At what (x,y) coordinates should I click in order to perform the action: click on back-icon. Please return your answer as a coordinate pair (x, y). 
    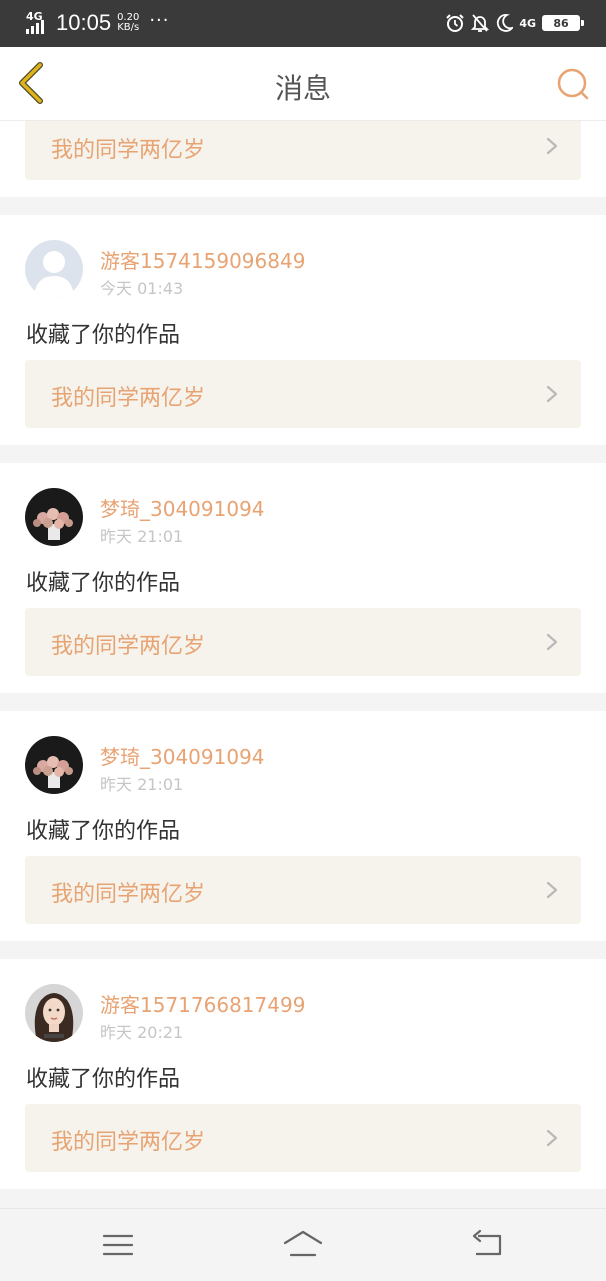
    Looking at the image, I should click on (487, 1242).